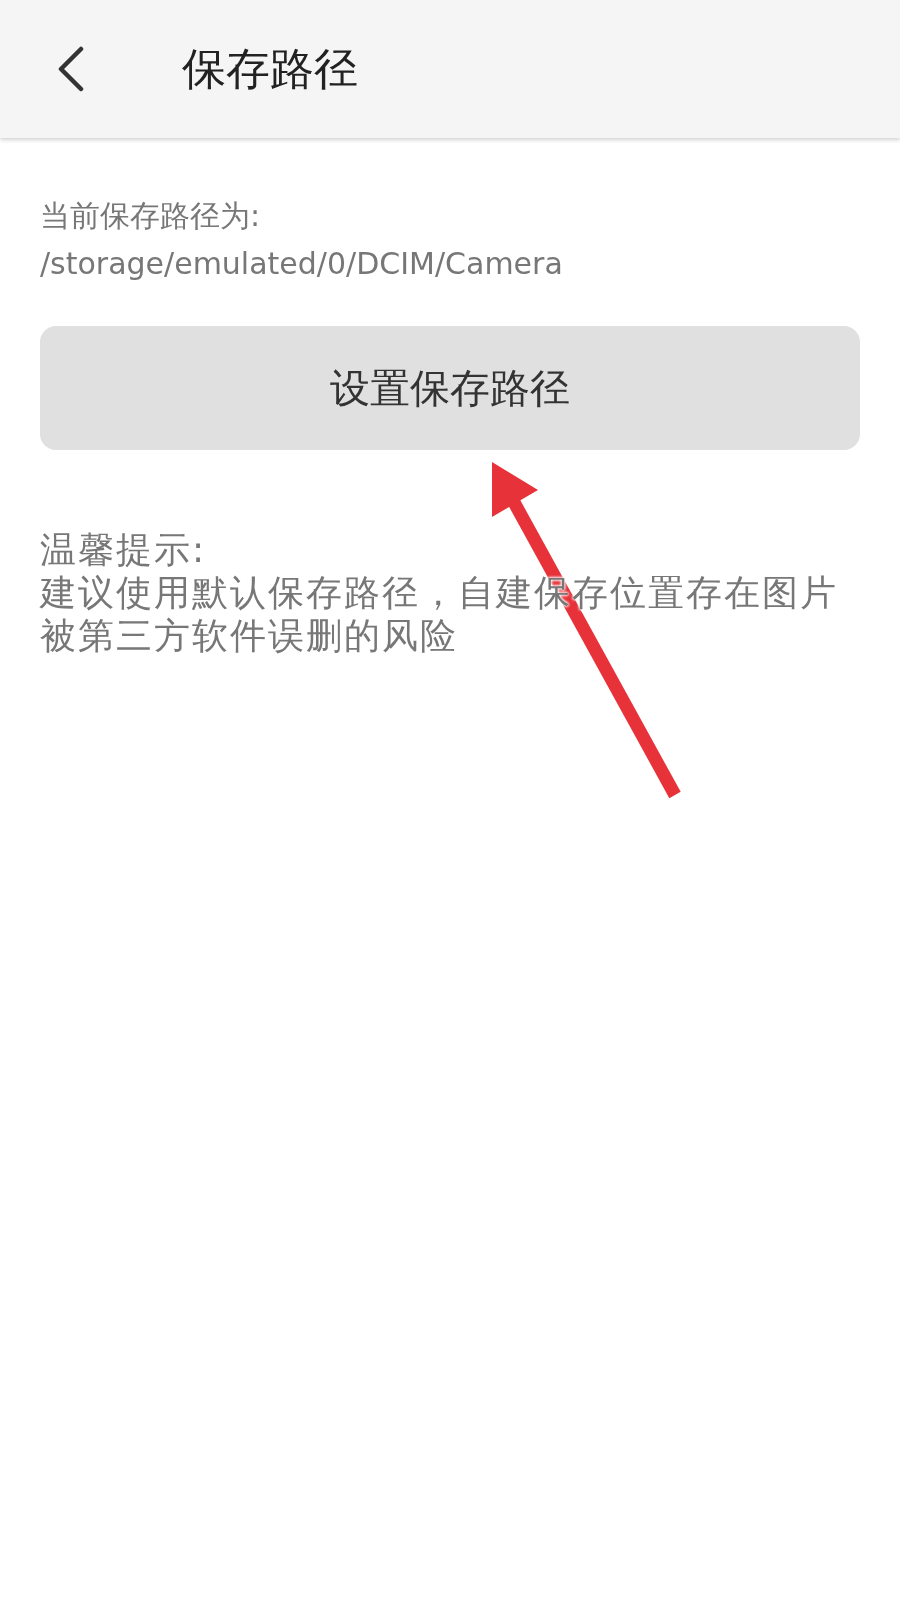 The width and height of the screenshot is (900, 1600). What do you see at coordinates (123, 549) in the screenshot?
I see `tip-title: 温馨提示:` at bounding box center [123, 549].